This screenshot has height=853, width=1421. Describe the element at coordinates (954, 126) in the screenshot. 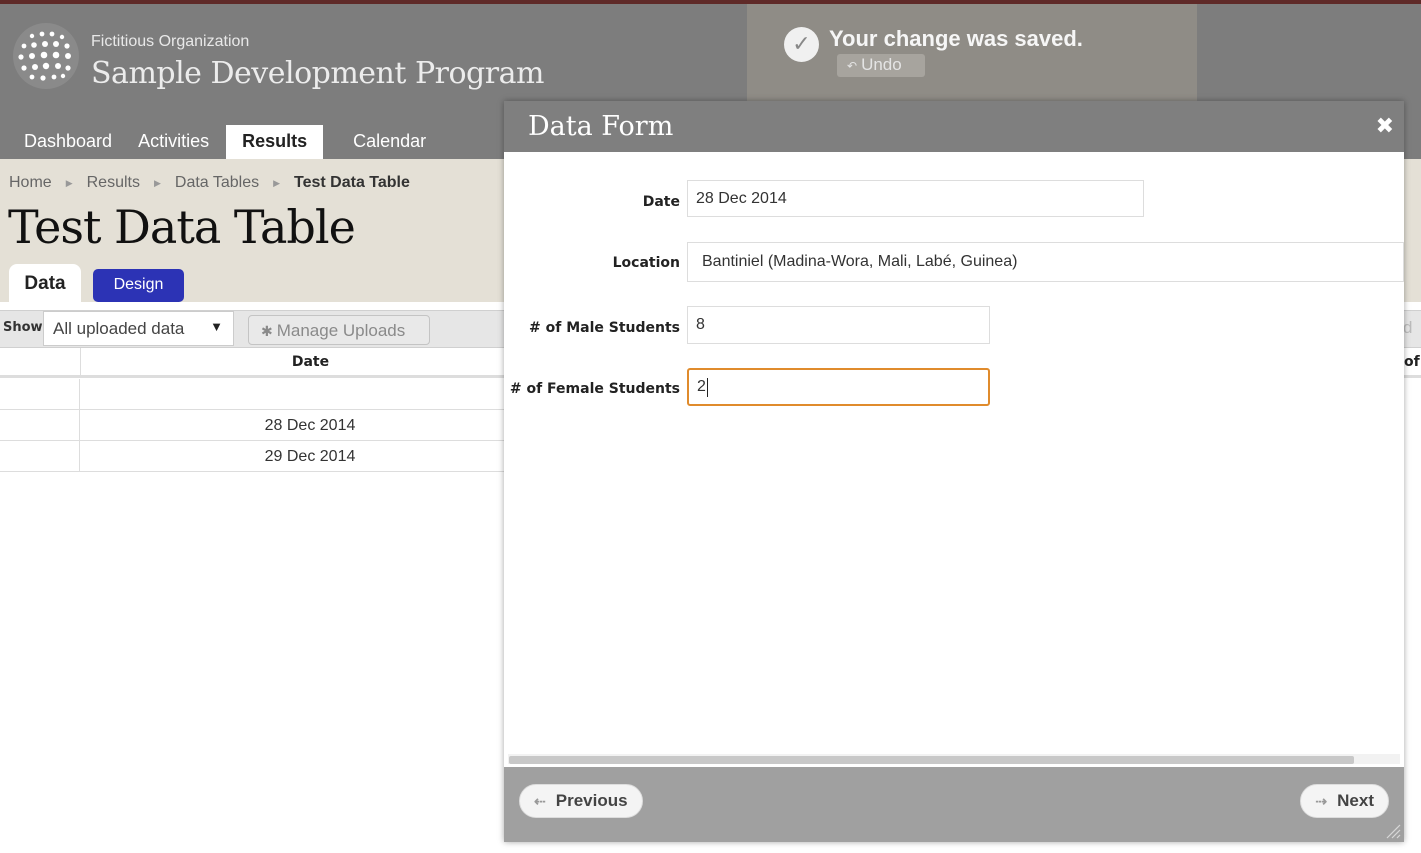

I see `dialog-header: Data Form ✖` at that location.